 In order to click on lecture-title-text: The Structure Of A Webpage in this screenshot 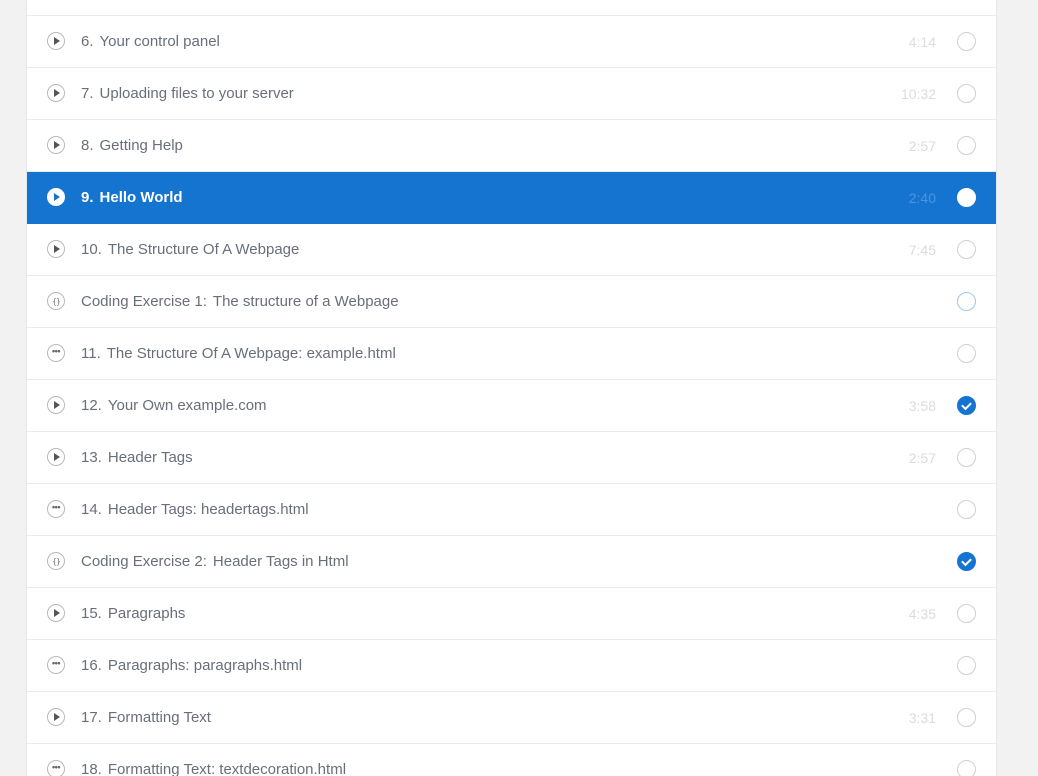, I will do `click(203, 249)`.